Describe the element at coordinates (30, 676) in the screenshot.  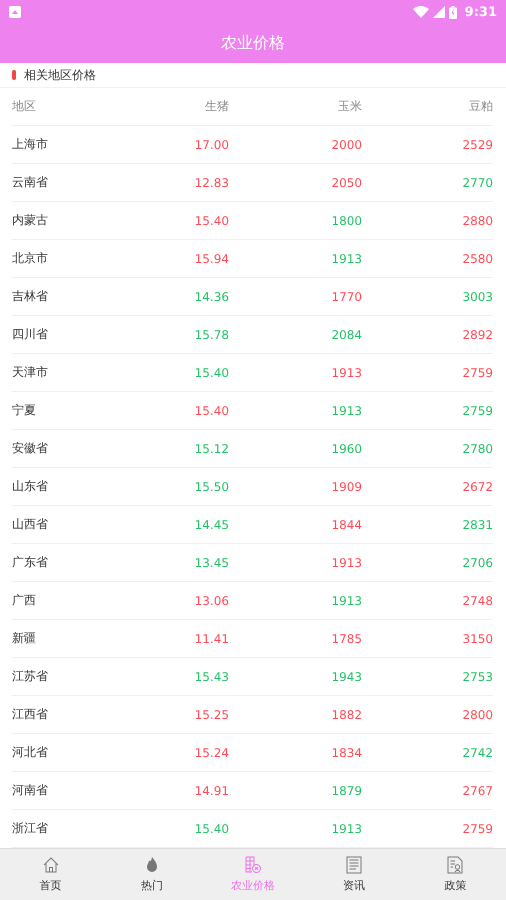
I see `region-cell-text: 江苏省` at that location.